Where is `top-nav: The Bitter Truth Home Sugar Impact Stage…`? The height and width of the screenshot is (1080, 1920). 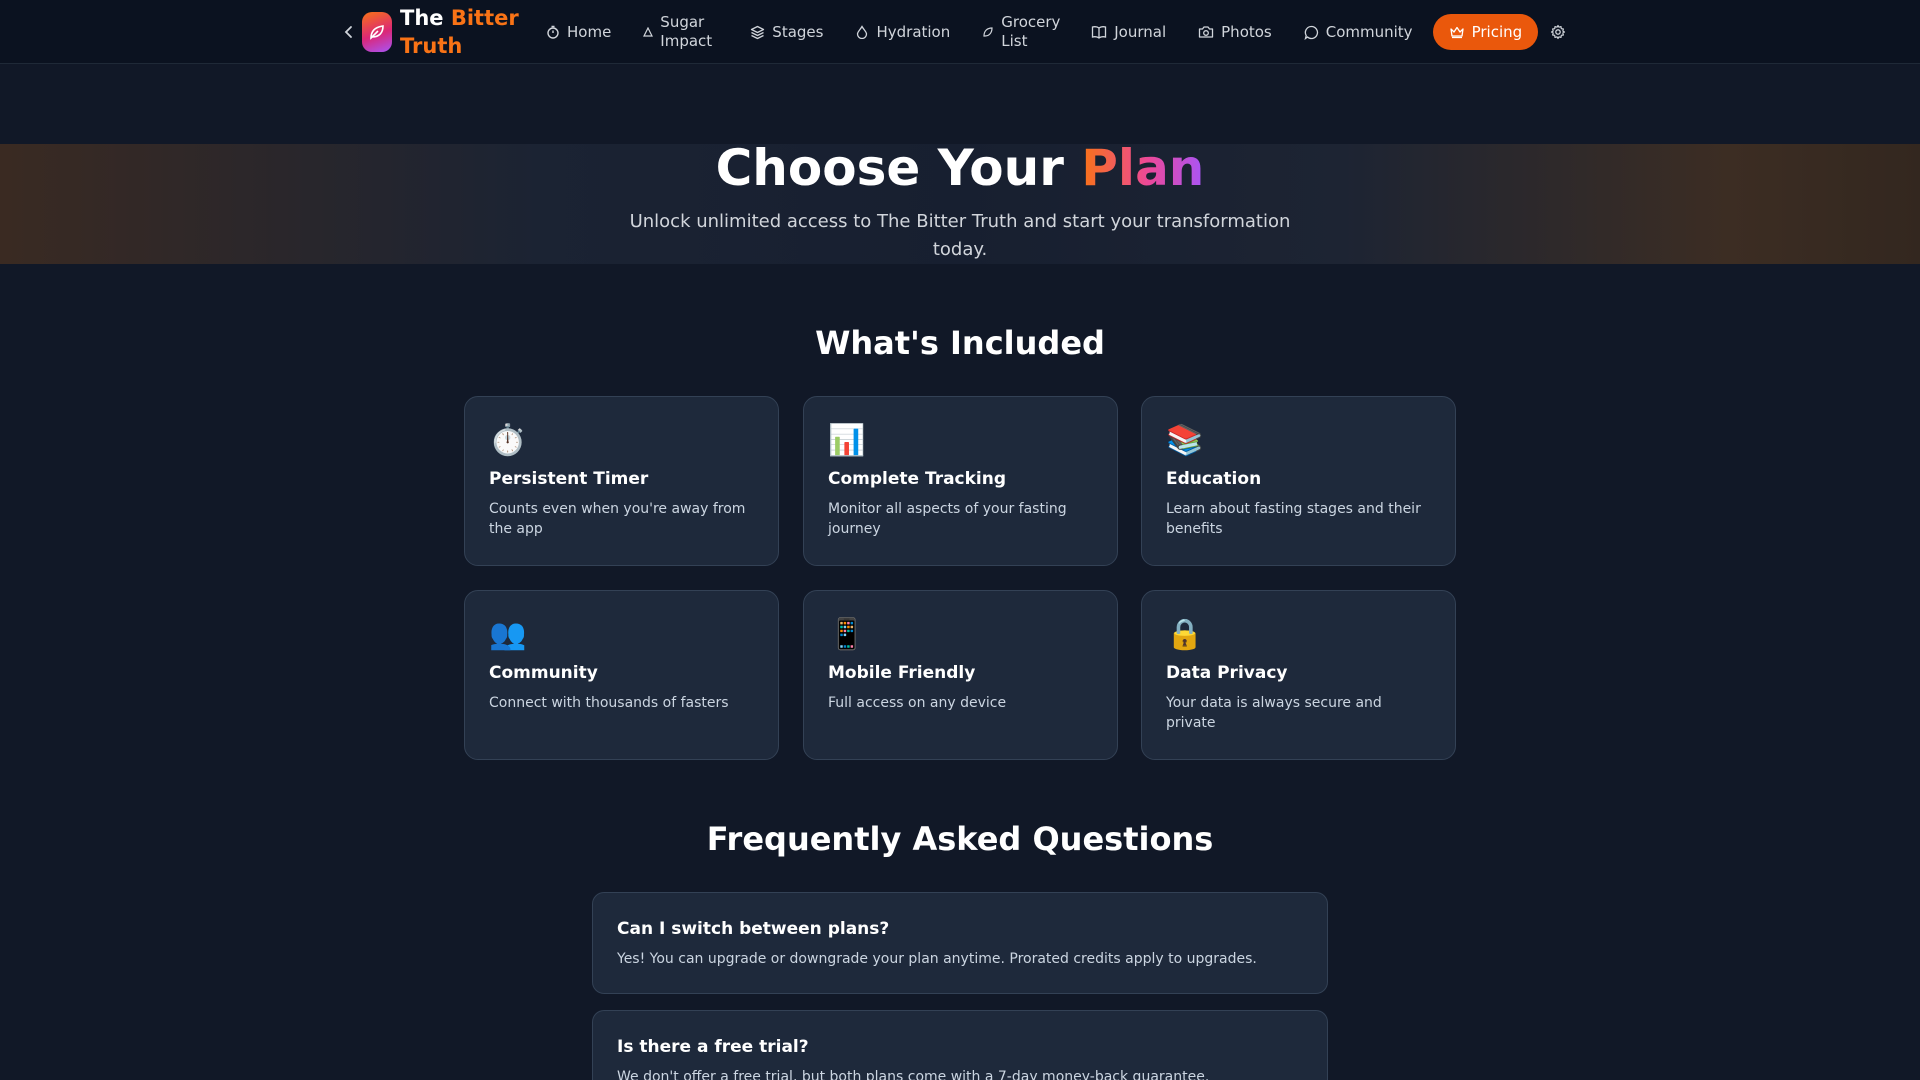 top-nav: The Bitter Truth Home Sugar Impact Stage… is located at coordinates (960, 32).